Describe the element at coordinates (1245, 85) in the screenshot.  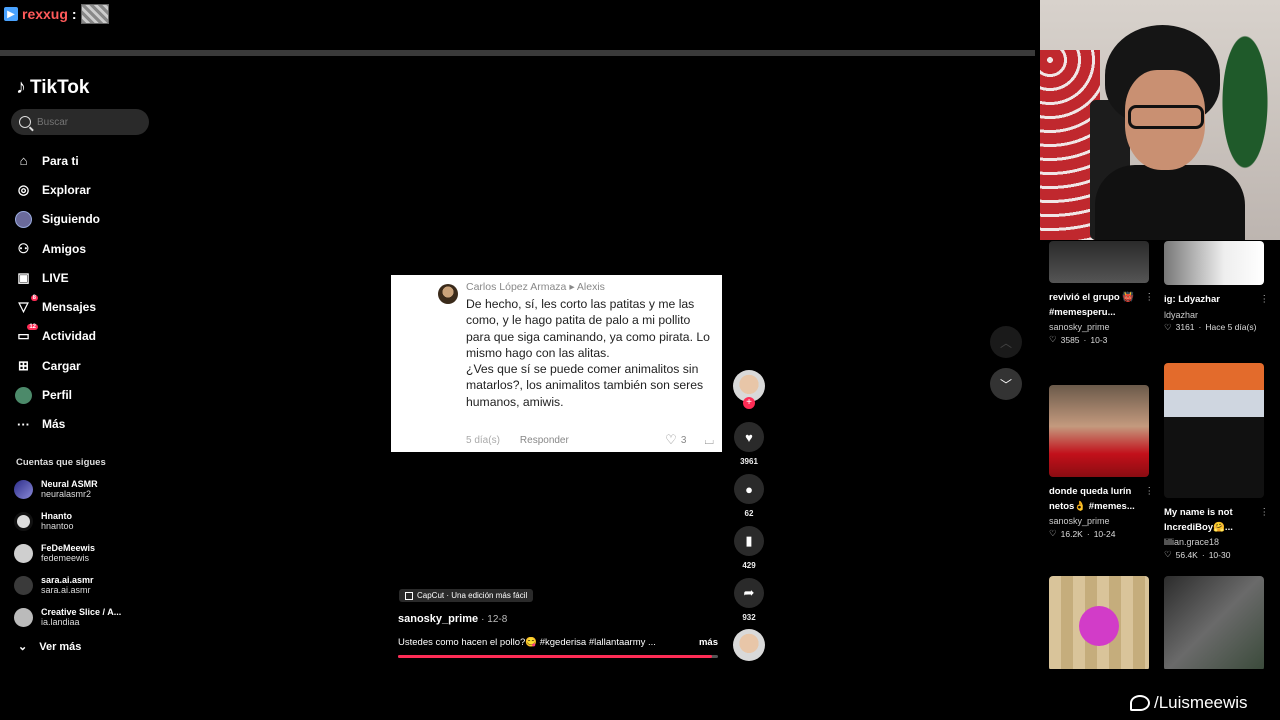
I see `webcam-christmas-tree` at that location.